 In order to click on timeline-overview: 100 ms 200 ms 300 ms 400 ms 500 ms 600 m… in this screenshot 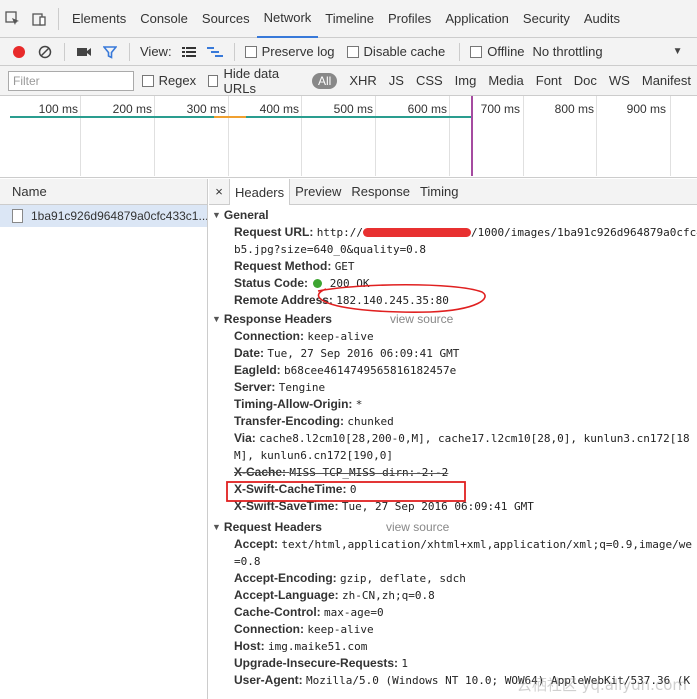, I will do `click(348, 137)`.